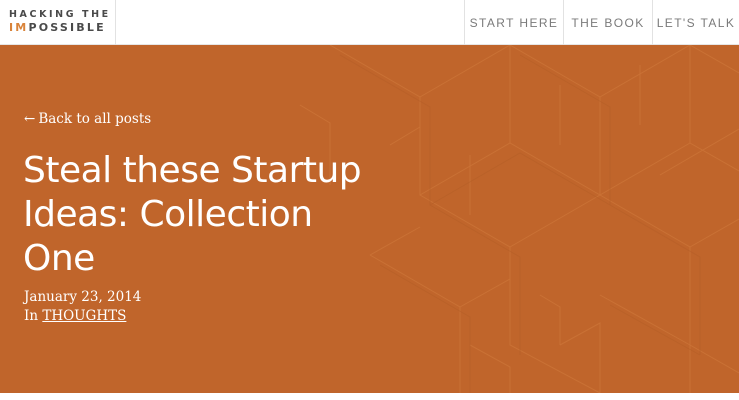 The image size is (739, 400). I want to click on site-logo: HACKING THE IMPOSSIBLE, so click(58, 22).